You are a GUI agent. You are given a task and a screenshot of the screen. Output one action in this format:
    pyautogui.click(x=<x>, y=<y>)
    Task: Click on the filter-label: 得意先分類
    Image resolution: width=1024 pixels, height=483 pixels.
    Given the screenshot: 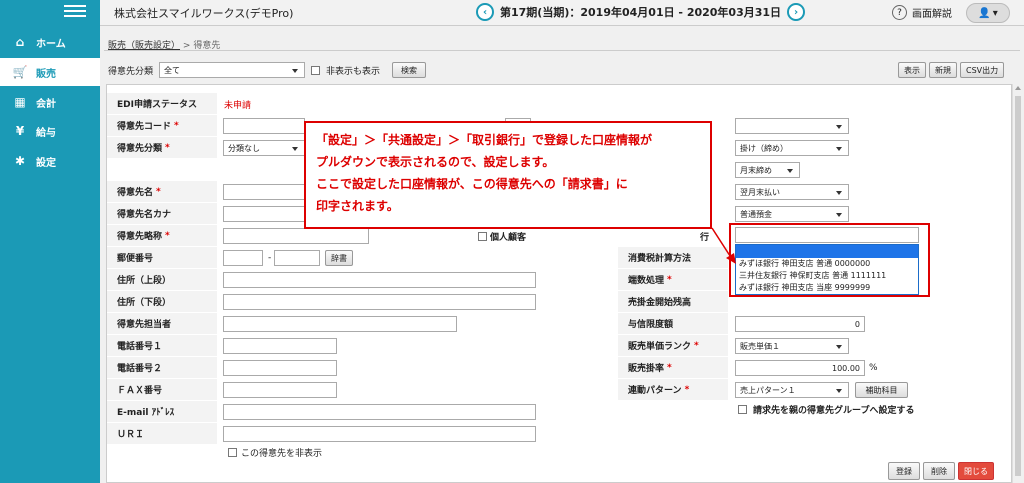 What is the action you would take?
    pyautogui.click(x=131, y=71)
    